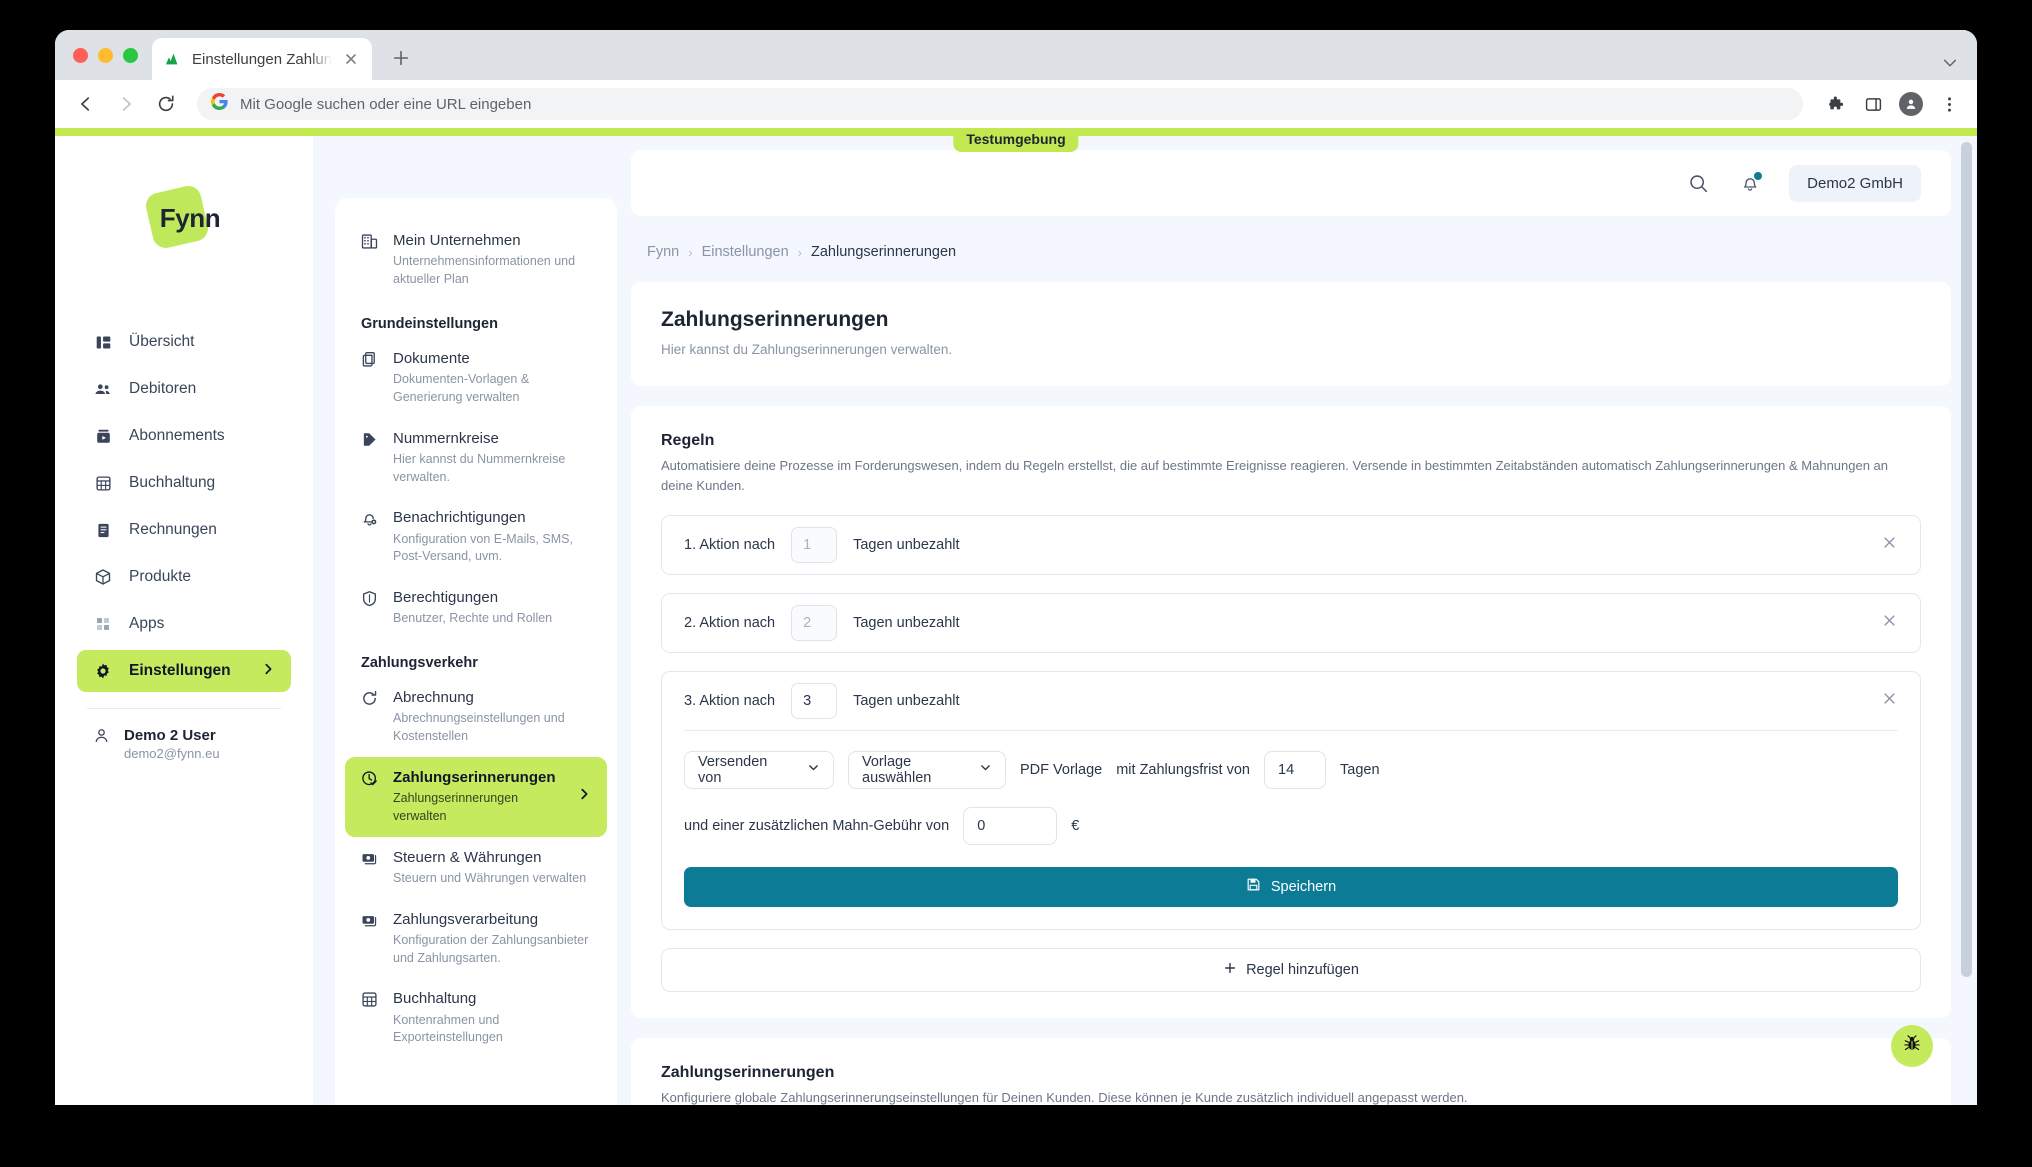 The height and width of the screenshot is (1167, 2032). I want to click on global-section-title: Zahlungserinnerungen, so click(748, 1072).